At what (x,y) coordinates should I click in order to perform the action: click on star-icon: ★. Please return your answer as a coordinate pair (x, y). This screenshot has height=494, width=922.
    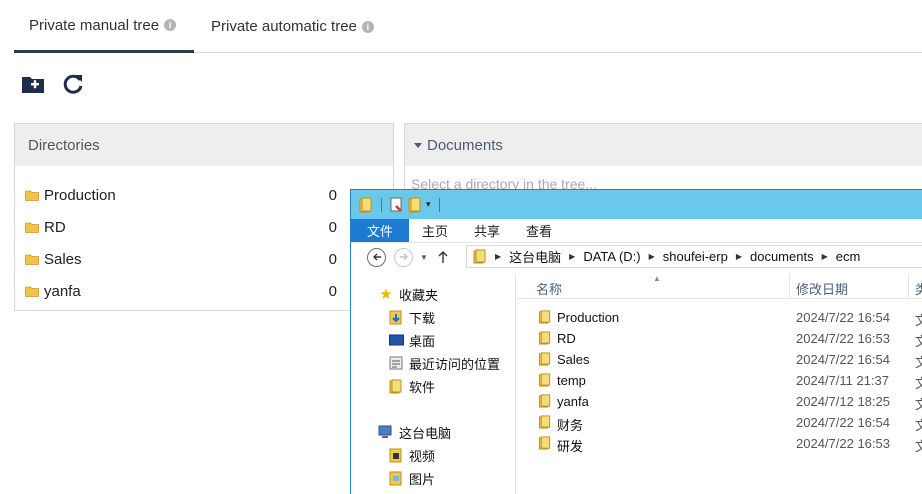
    Looking at the image, I should click on (386, 294).